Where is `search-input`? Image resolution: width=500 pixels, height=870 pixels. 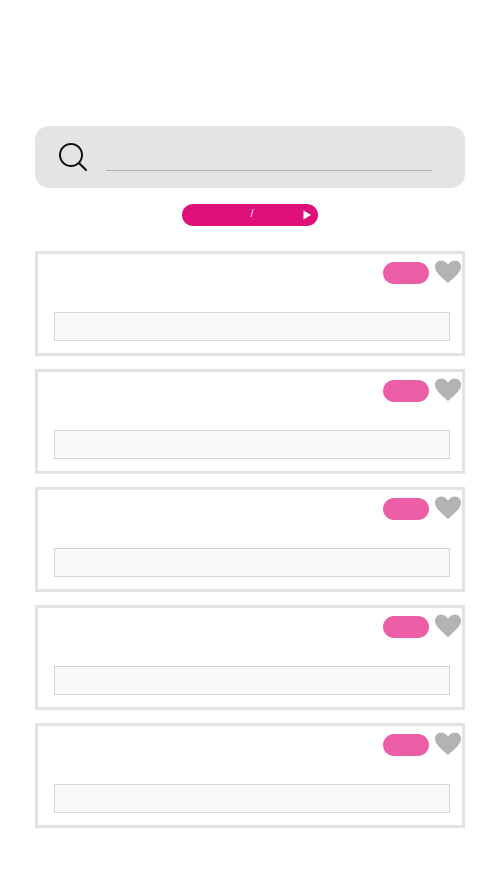 search-input is located at coordinates (269, 158).